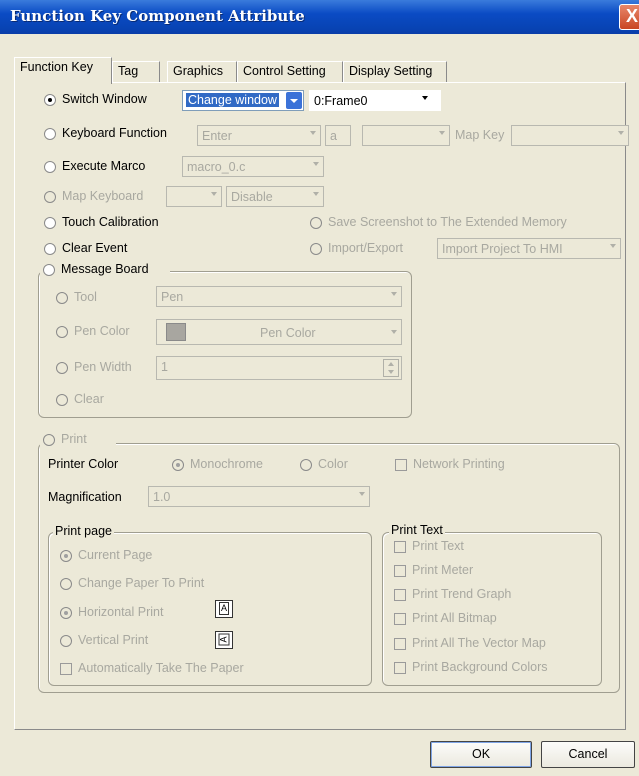 The width and height of the screenshot is (639, 776). What do you see at coordinates (338, 135) in the screenshot?
I see `keyboard-char-field: a` at bounding box center [338, 135].